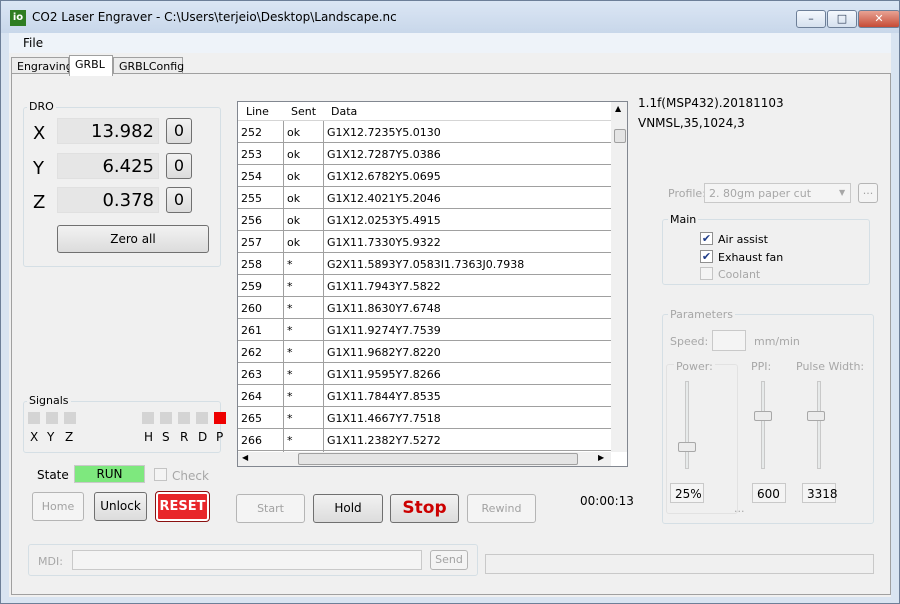  Describe the element at coordinates (166, 418) in the screenshot. I see `signal-s-indicator` at that location.